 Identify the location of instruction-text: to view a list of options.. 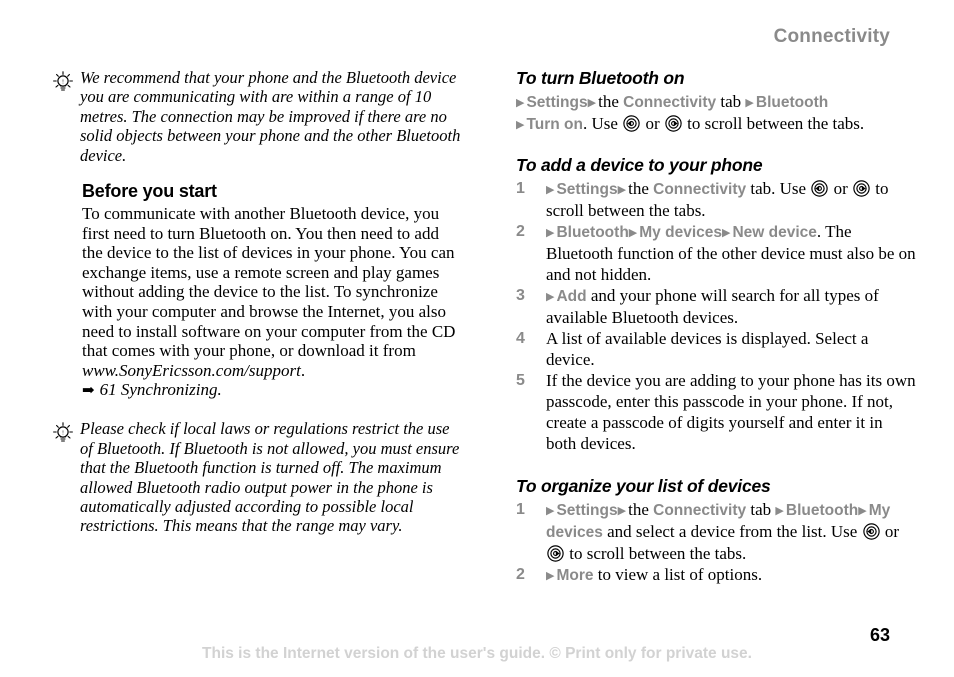
(678, 574).